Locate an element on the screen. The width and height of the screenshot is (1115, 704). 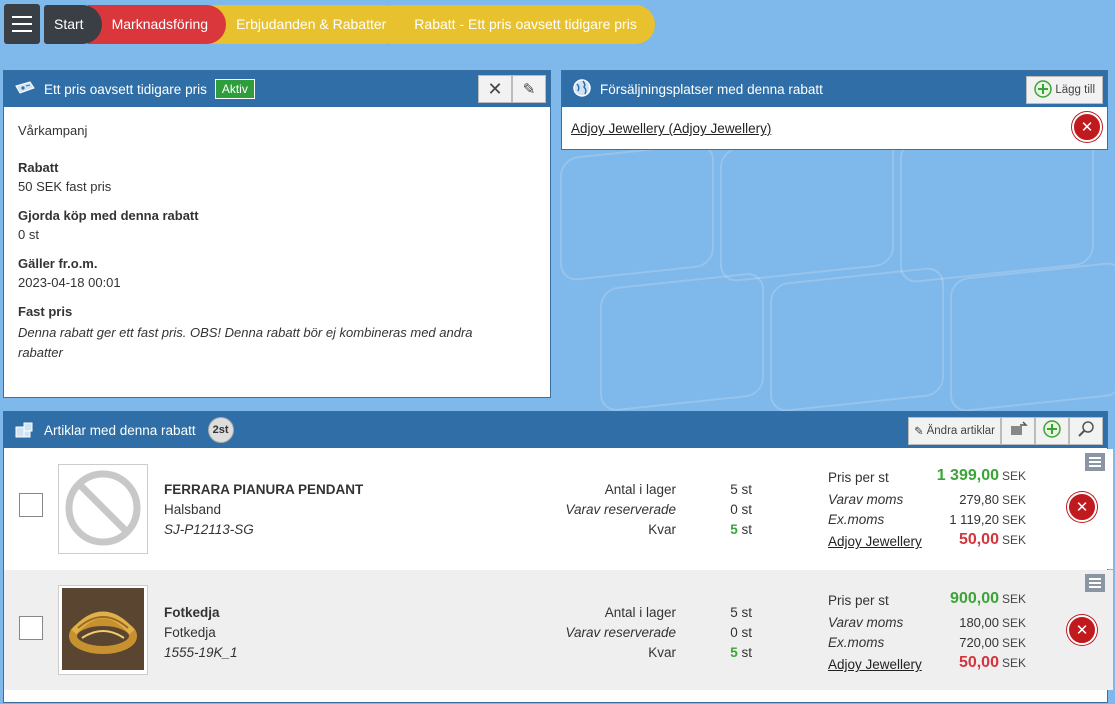
breadcrumb-current: Rabatt - Ett pris oavsett tidigare pris is located at coordinates (522, 24).